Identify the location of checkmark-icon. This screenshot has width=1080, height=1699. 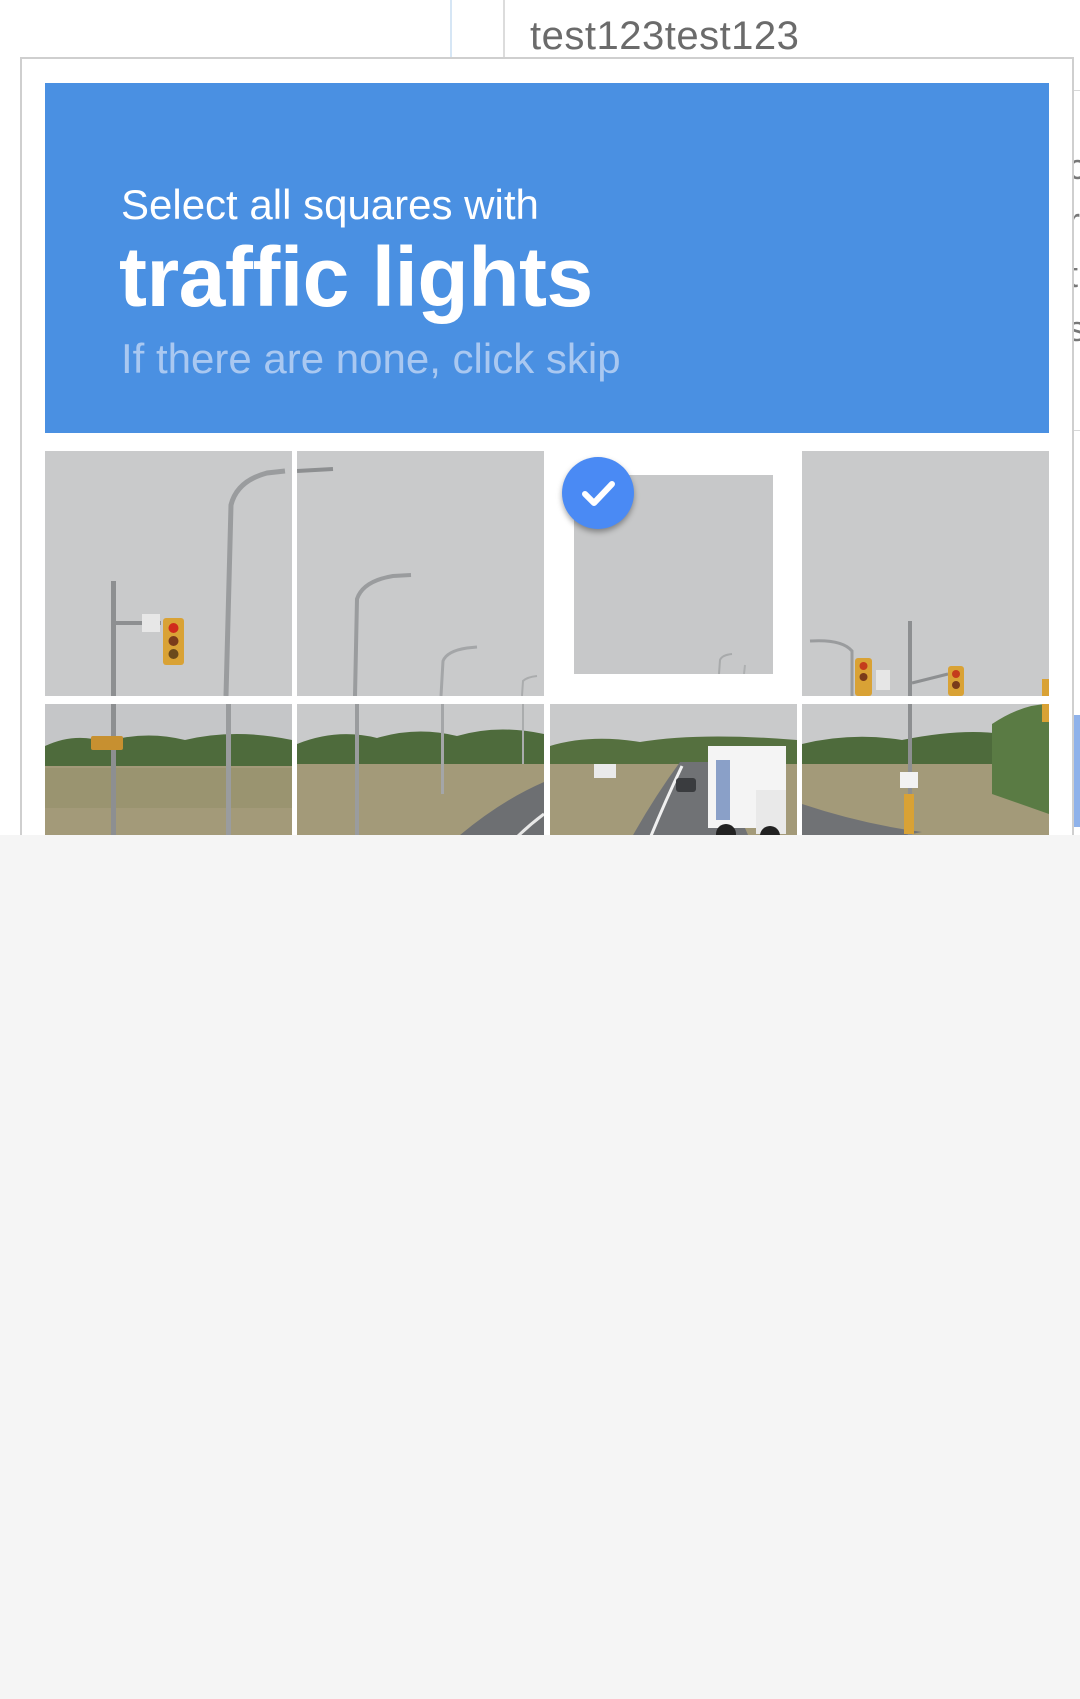
(598, 493).